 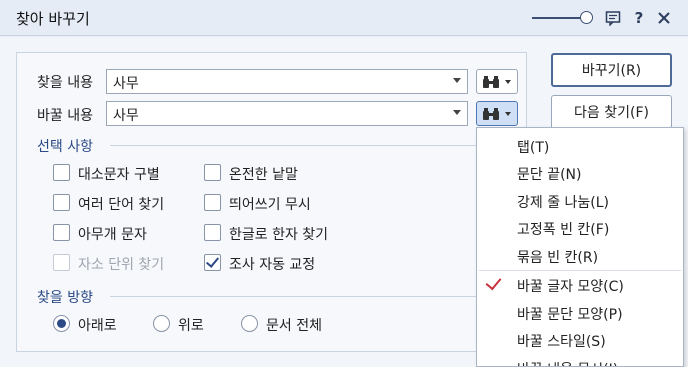 I want to click on menu-item-para-shape: 바꿀 문단 모양(P), so click(x=570, y=314).